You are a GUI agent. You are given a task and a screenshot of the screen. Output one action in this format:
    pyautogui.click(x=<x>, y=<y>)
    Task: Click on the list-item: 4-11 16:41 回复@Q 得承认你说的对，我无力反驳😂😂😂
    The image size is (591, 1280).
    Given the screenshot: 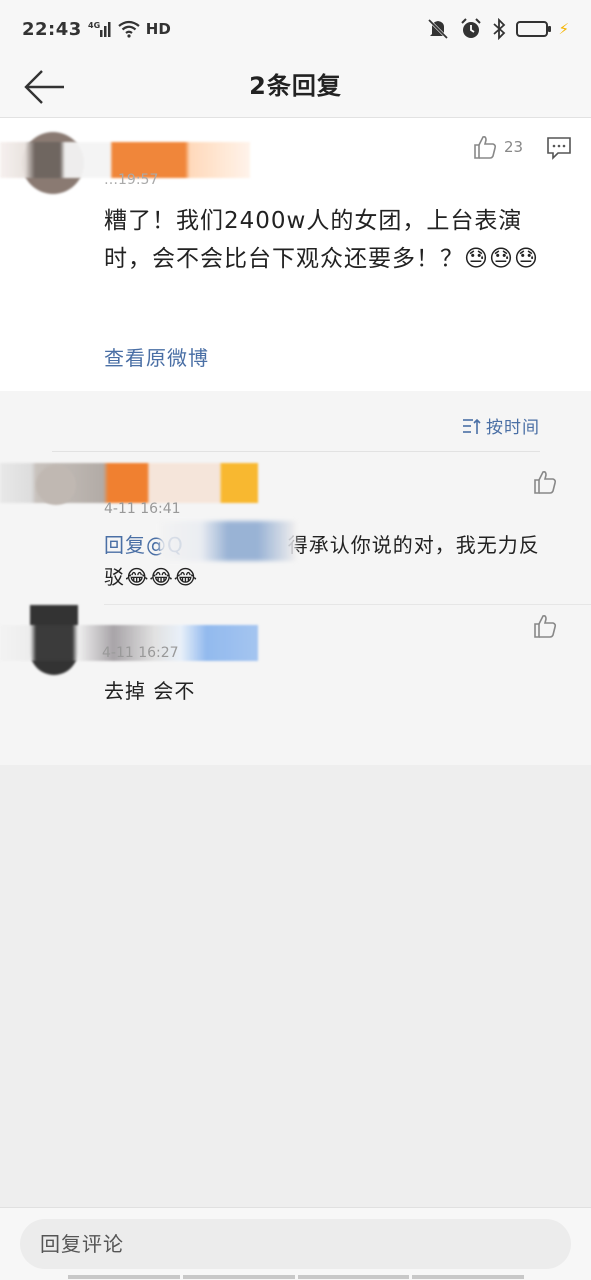 What is the action you would take?
    pyautogui.click(x=295, y=529)
    